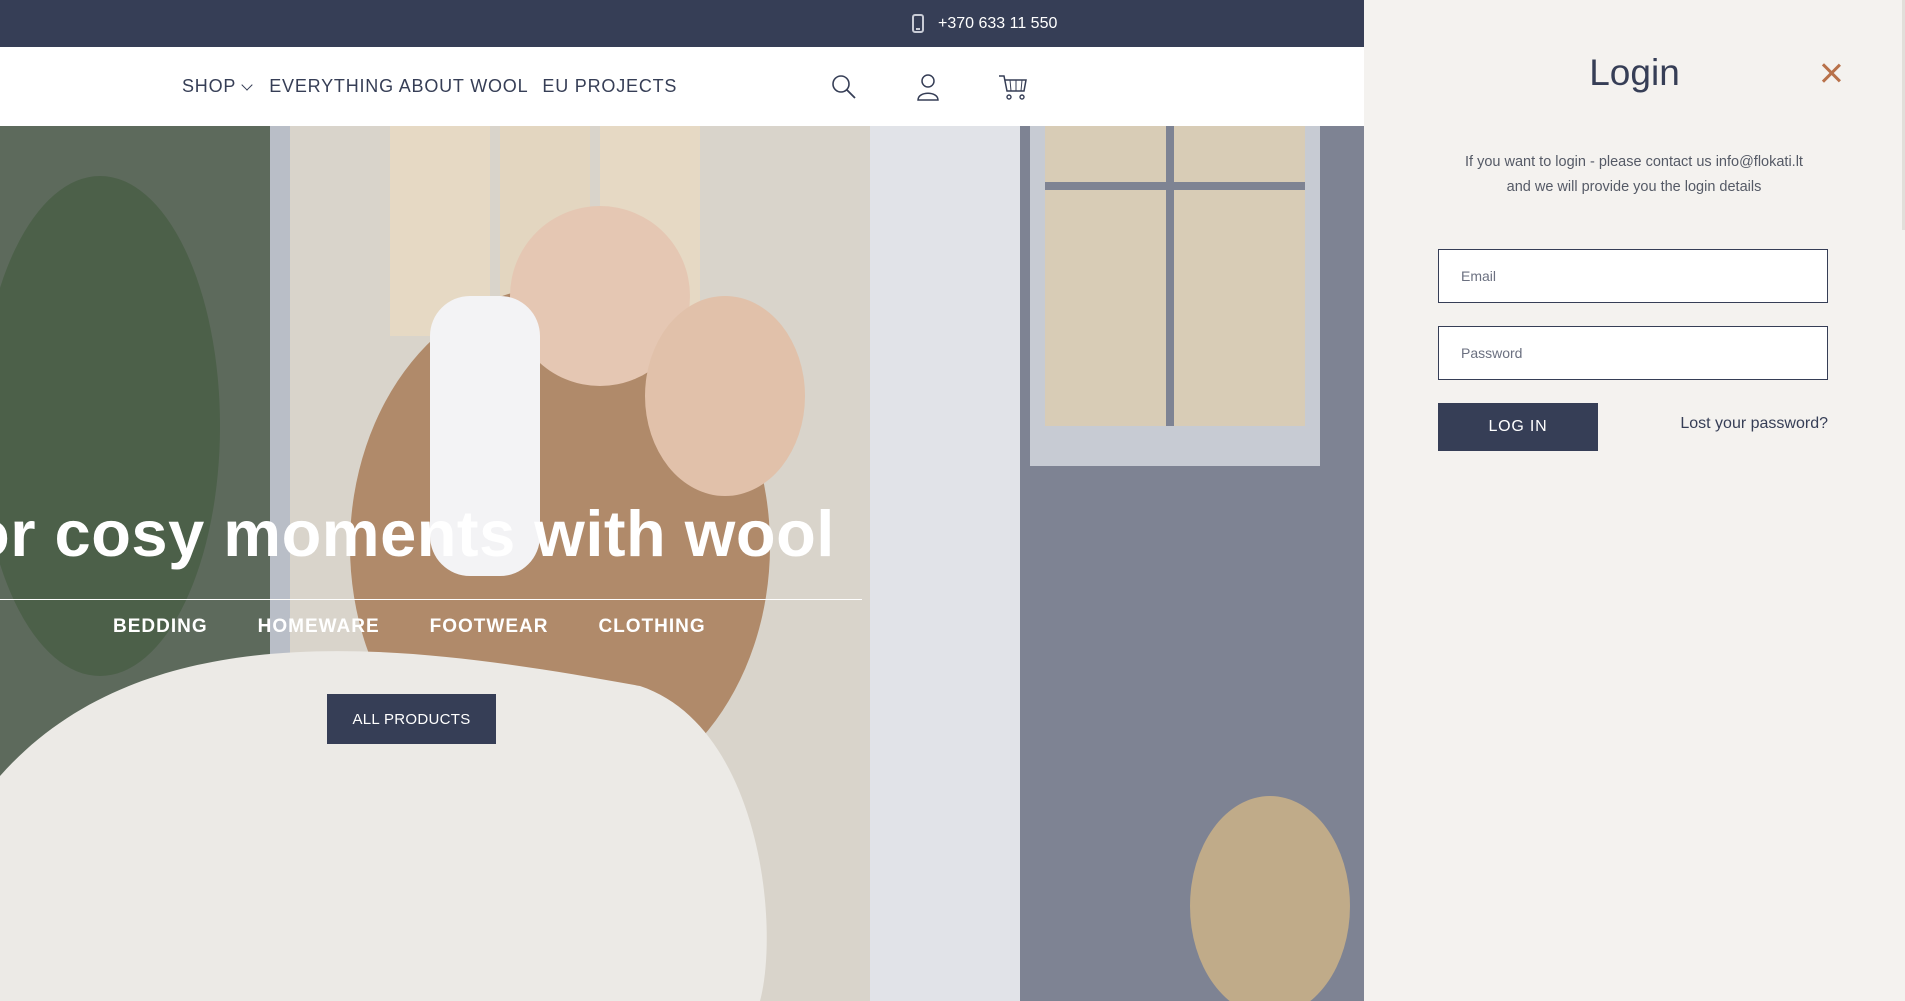  Describe the element at coordinates (928, 87) in the screenshot. I see `user-icon` at that location.